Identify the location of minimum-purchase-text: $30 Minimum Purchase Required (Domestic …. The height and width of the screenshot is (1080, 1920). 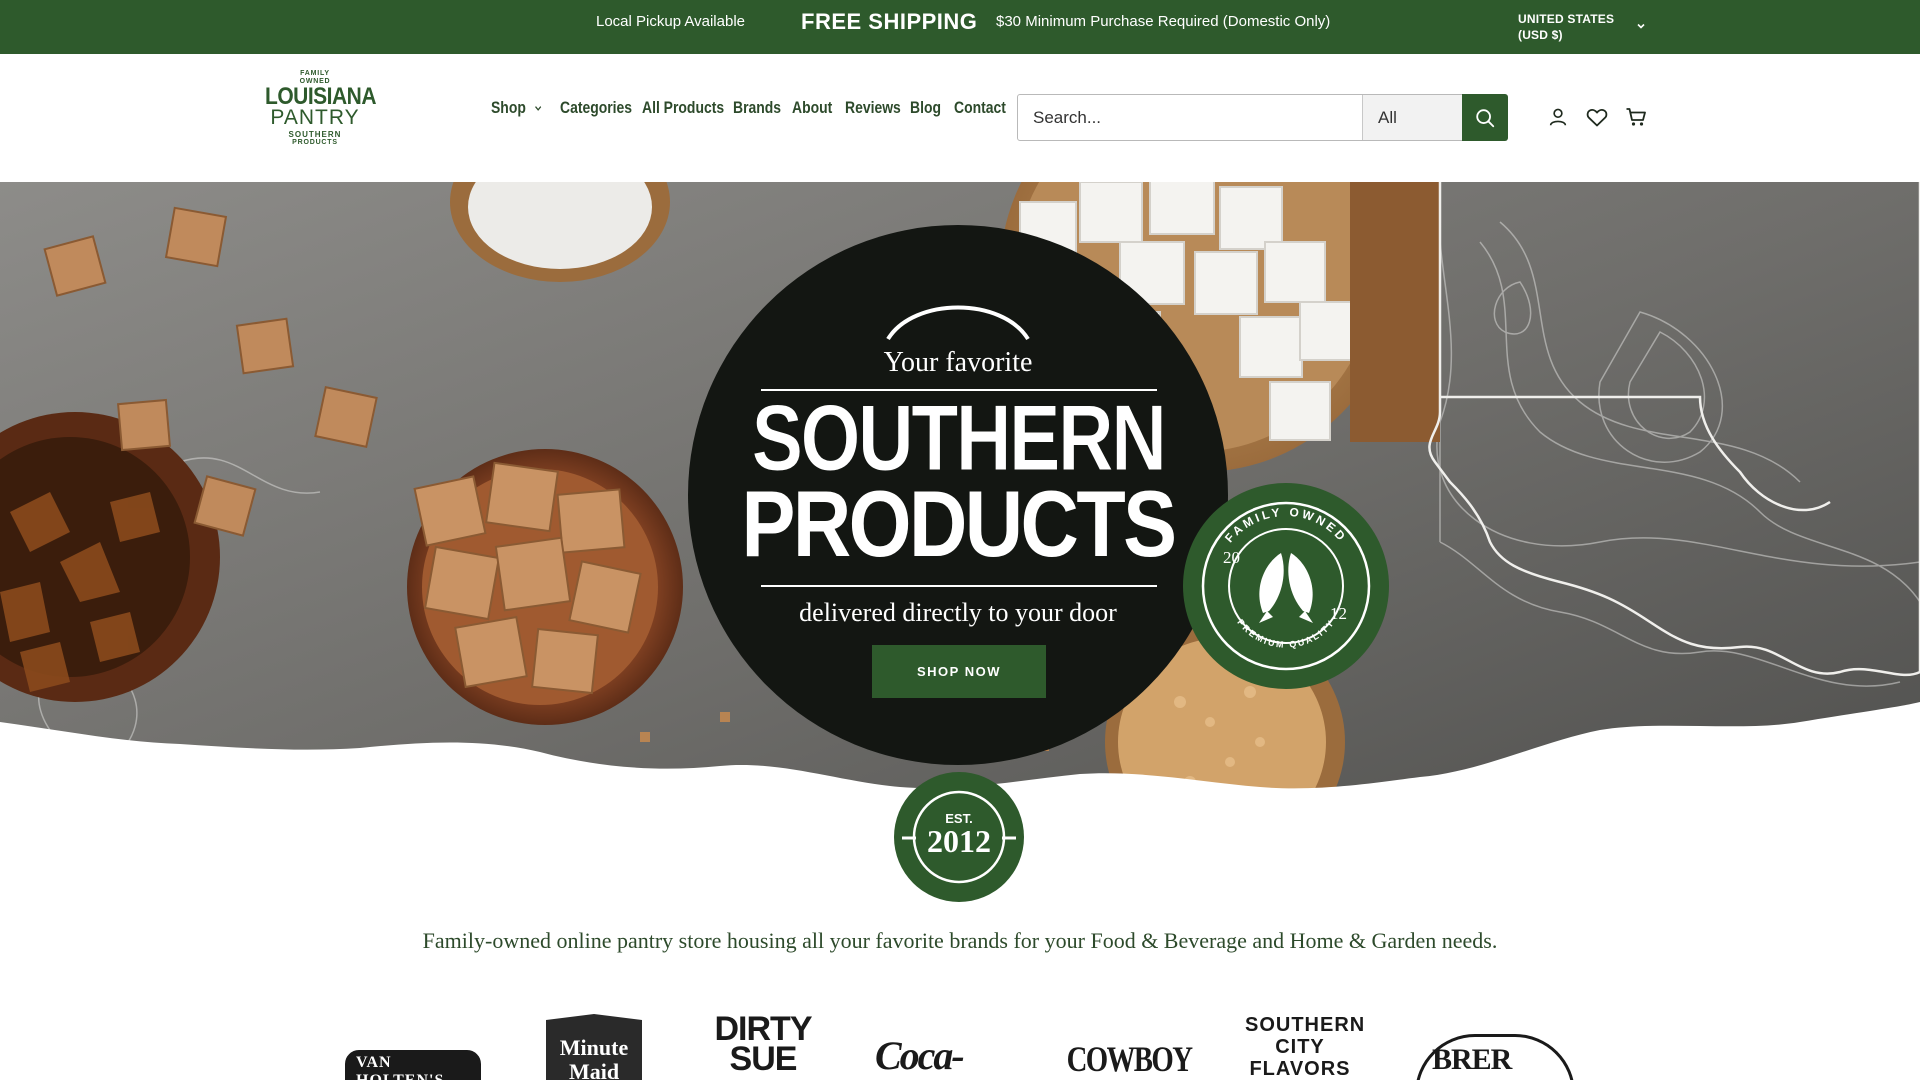
(1163, 21).